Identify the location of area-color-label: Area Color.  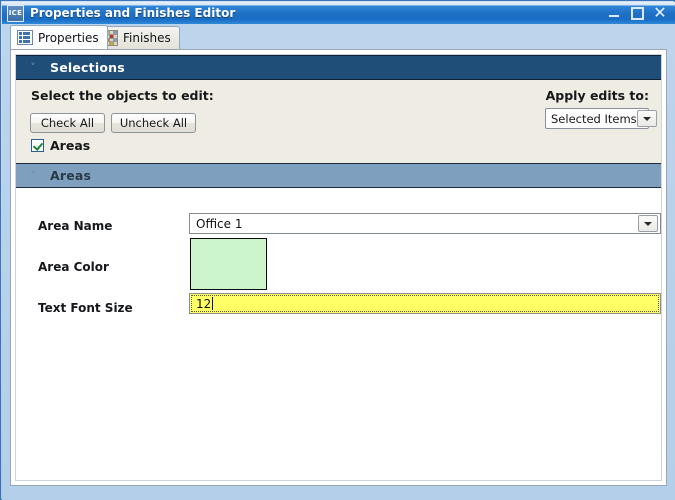
(73, 267).